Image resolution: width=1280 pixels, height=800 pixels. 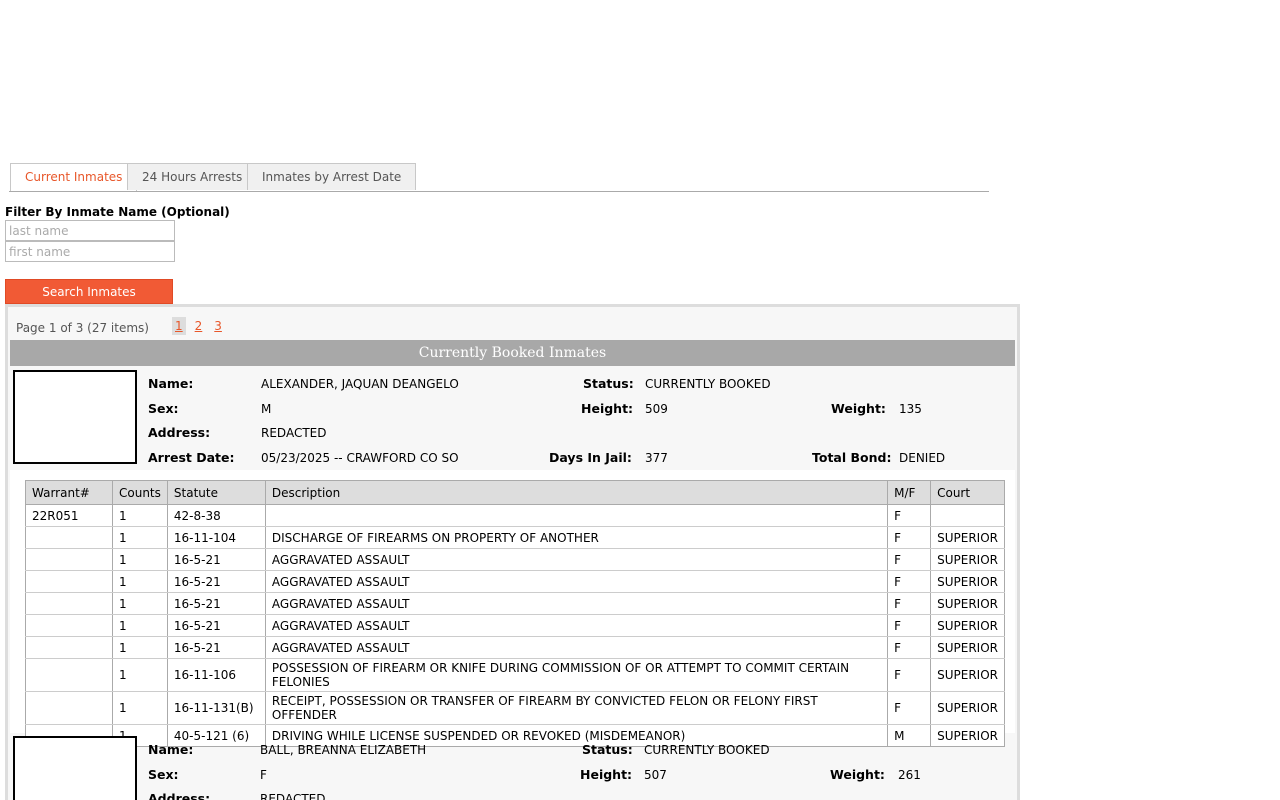 I want to click on weight-value: 261, so click(x=909, y=775).